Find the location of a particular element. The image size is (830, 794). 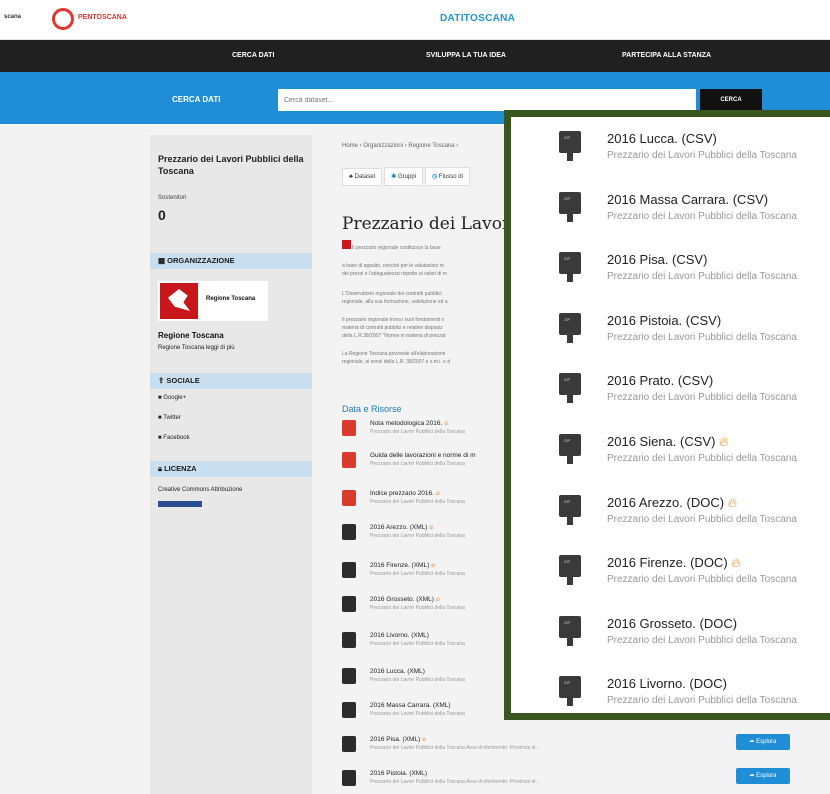

resource-title: Indice prezzario 2016. 🔥︎ is located at coordinates (405, 494).